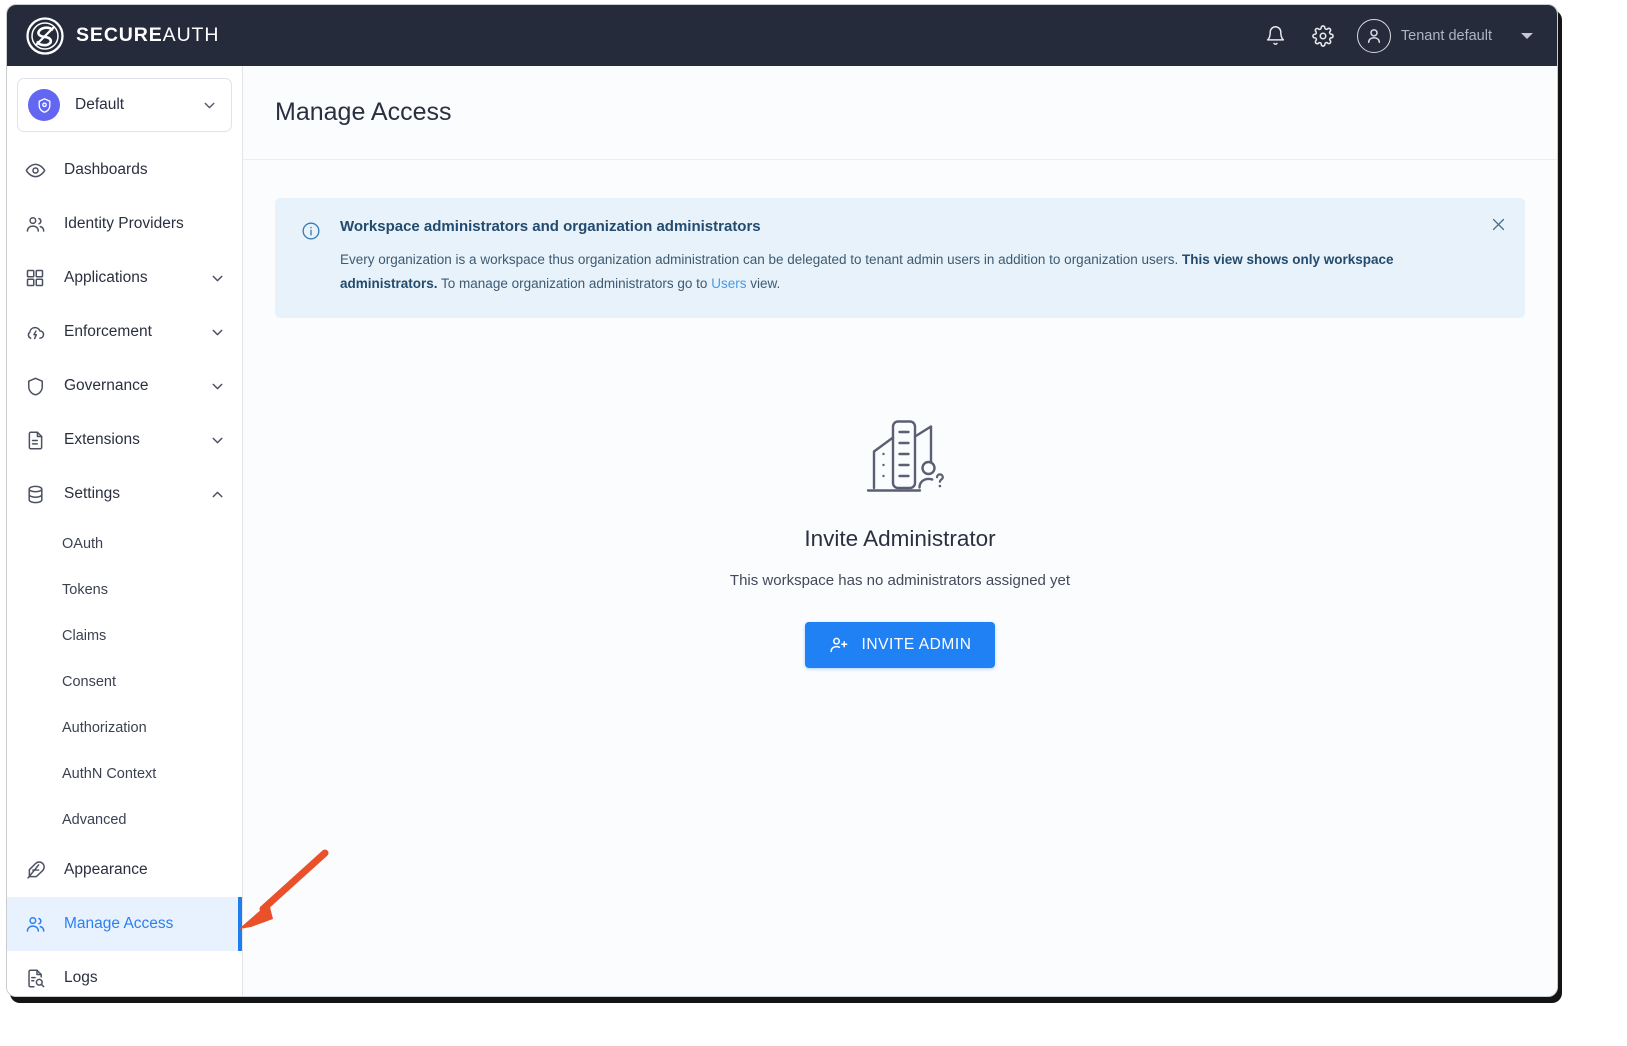 The width and height of the screenshot is (1627, 1046). I want to click on banner-text-part3: view., so click(763, 284).